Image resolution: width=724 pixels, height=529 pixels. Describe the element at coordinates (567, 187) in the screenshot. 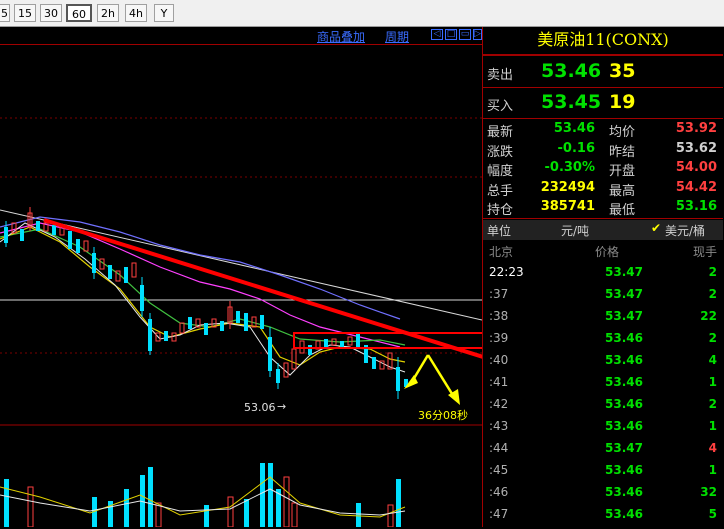

I see `stat-value: 232494` at that location.